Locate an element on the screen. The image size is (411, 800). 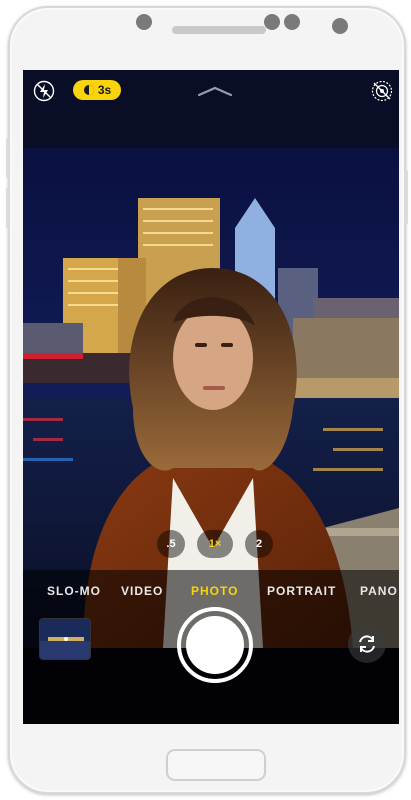
mode-slo-mo: SLO-MO is located at coordinates (74, 591).